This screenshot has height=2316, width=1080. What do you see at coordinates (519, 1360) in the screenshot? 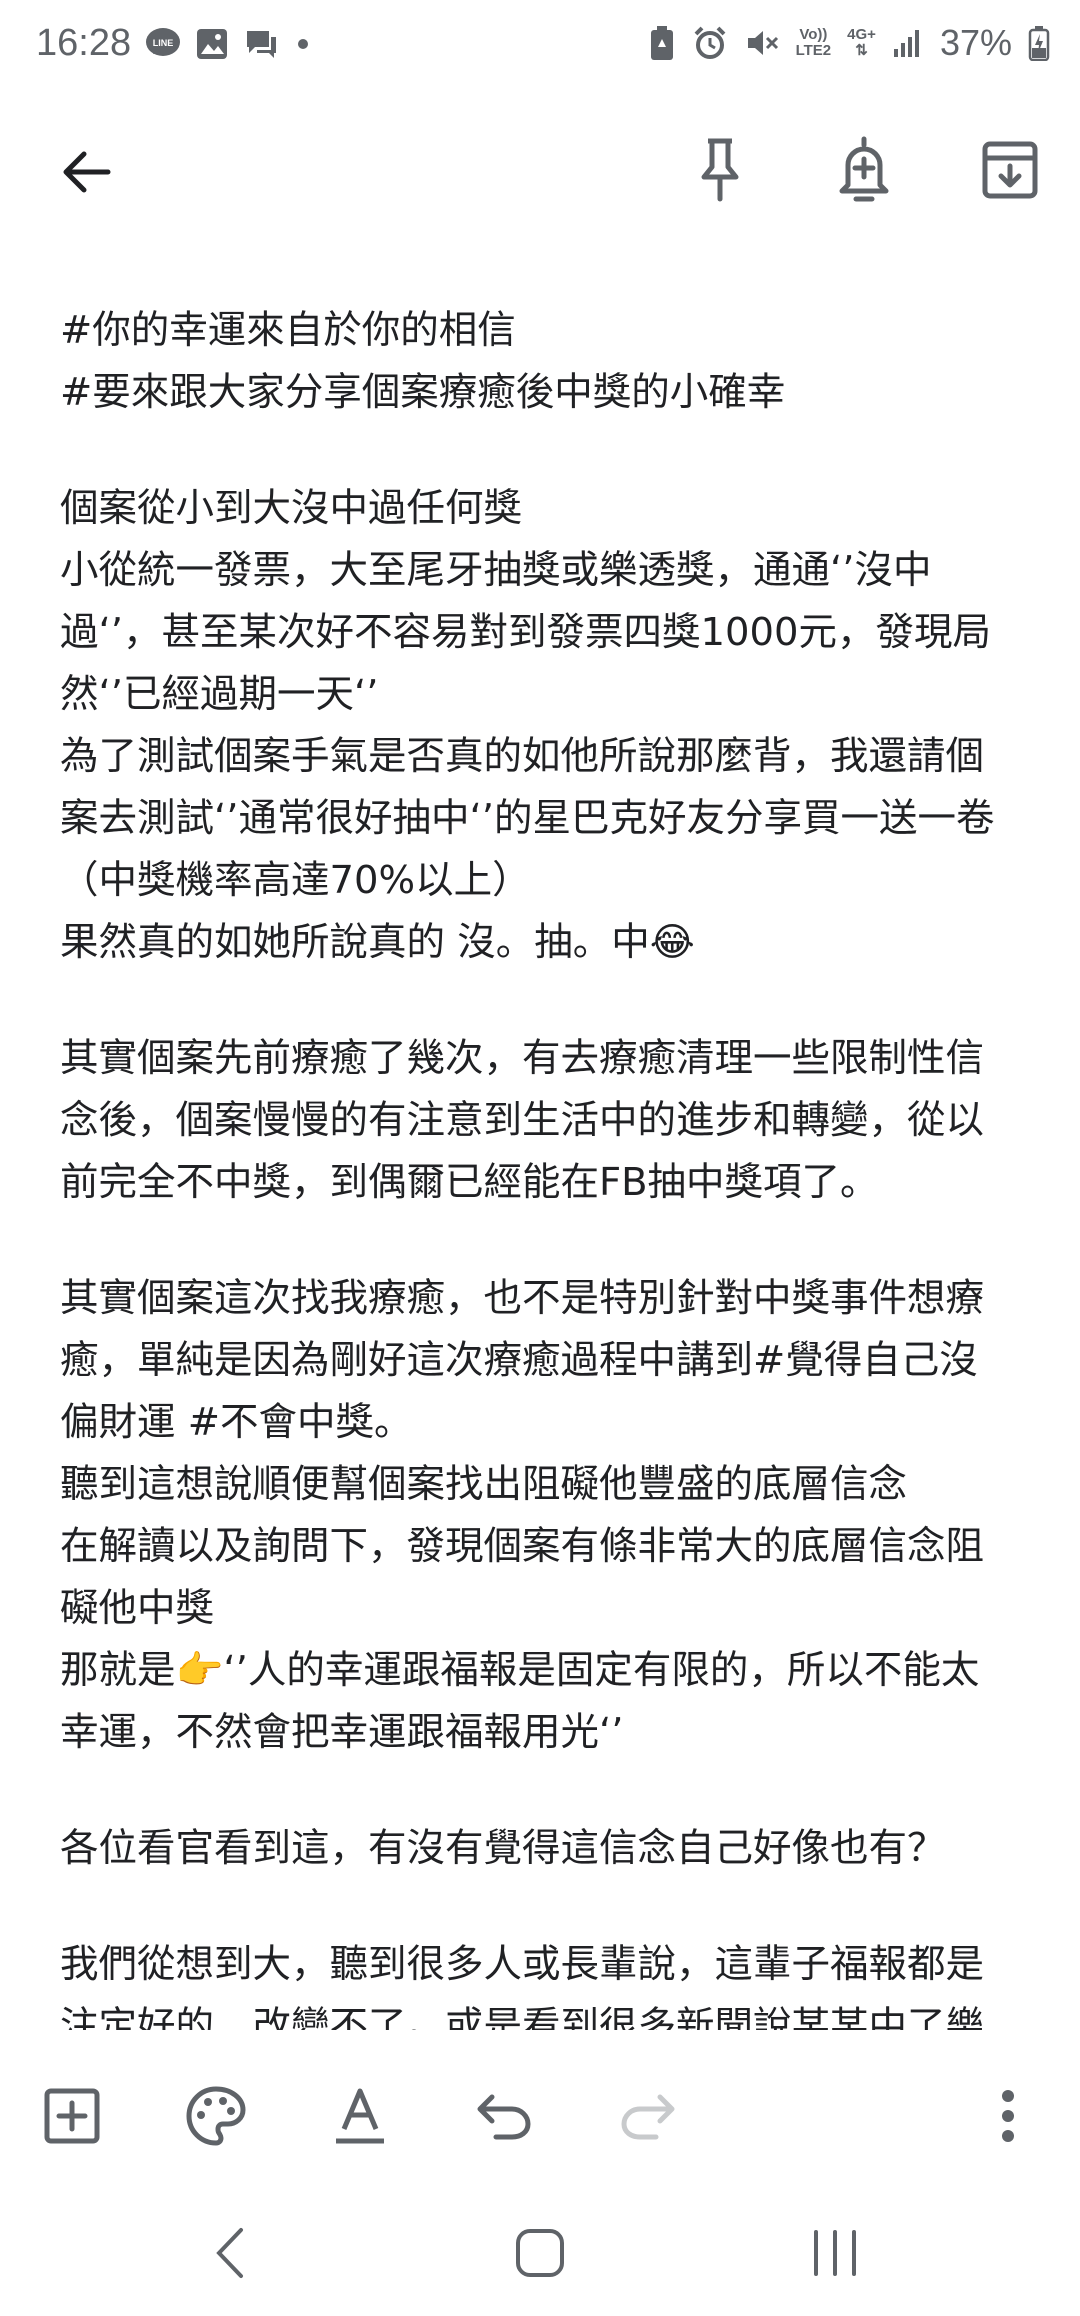
I see `note-line: 癒，單純是因為剛好這次療癒過程中講到#覺得自己沒` at bounding box center [519, 1360].